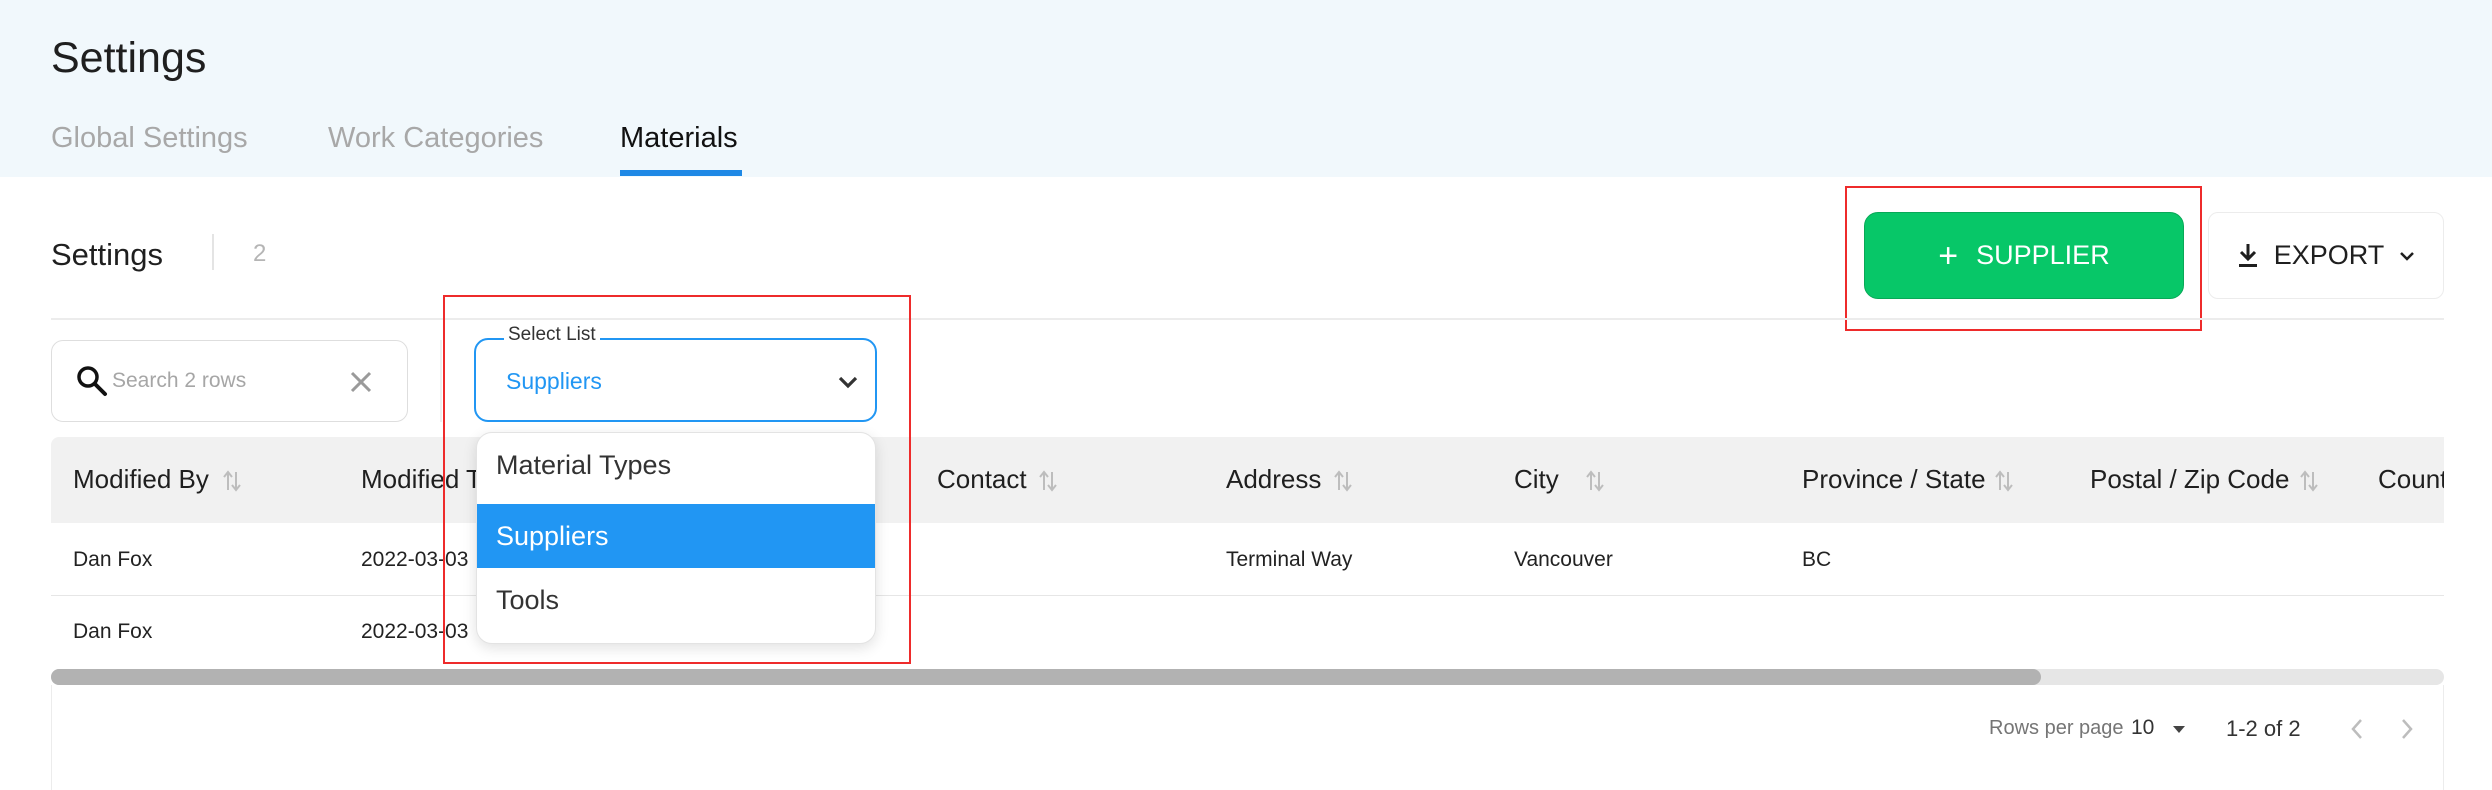  I want to click on horizontal-scrollbar-thumb, so click(1046, 677).